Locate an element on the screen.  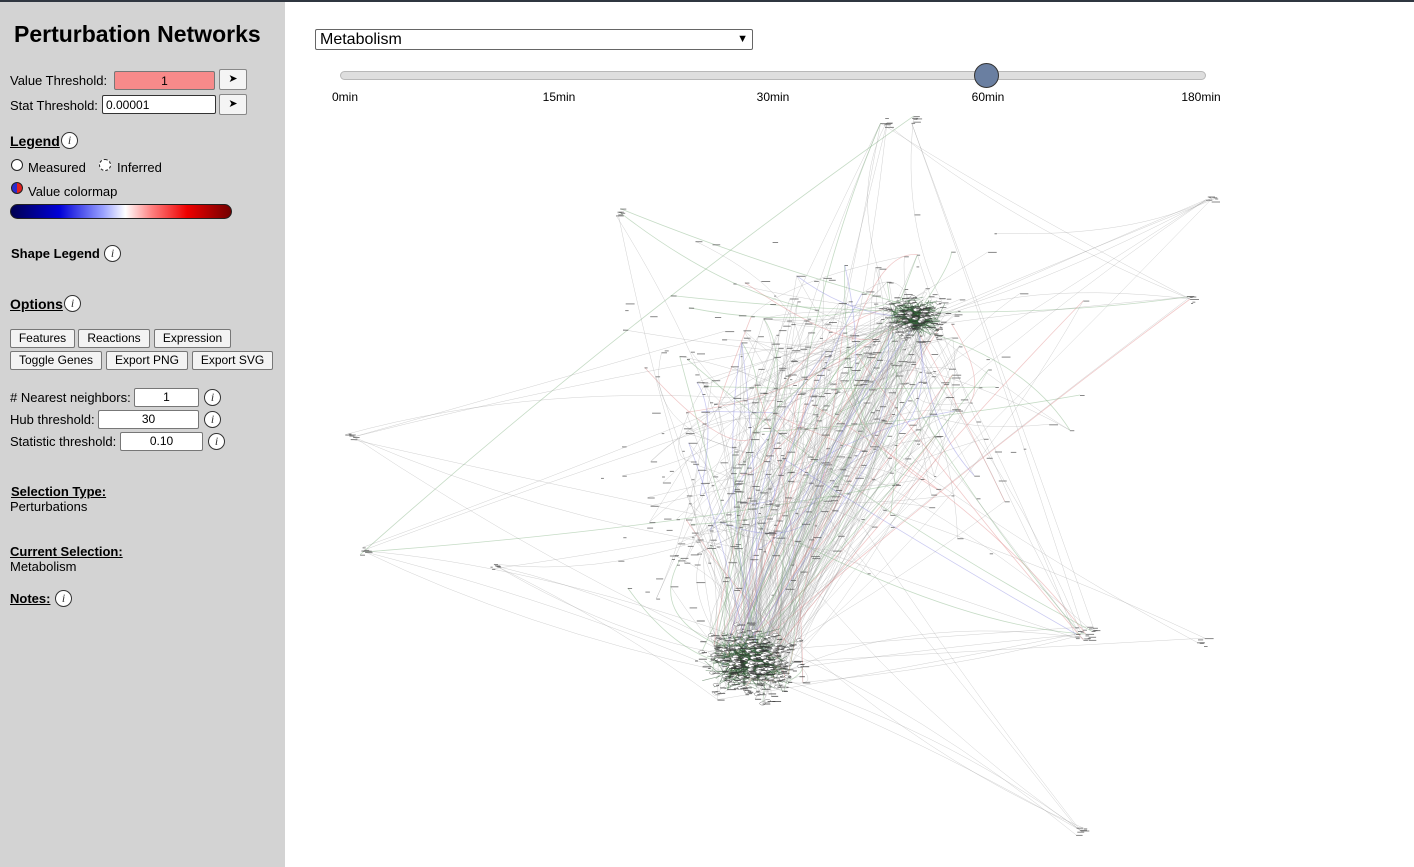
hub-threshold-input: 30 is located at coordinates (148, 419).